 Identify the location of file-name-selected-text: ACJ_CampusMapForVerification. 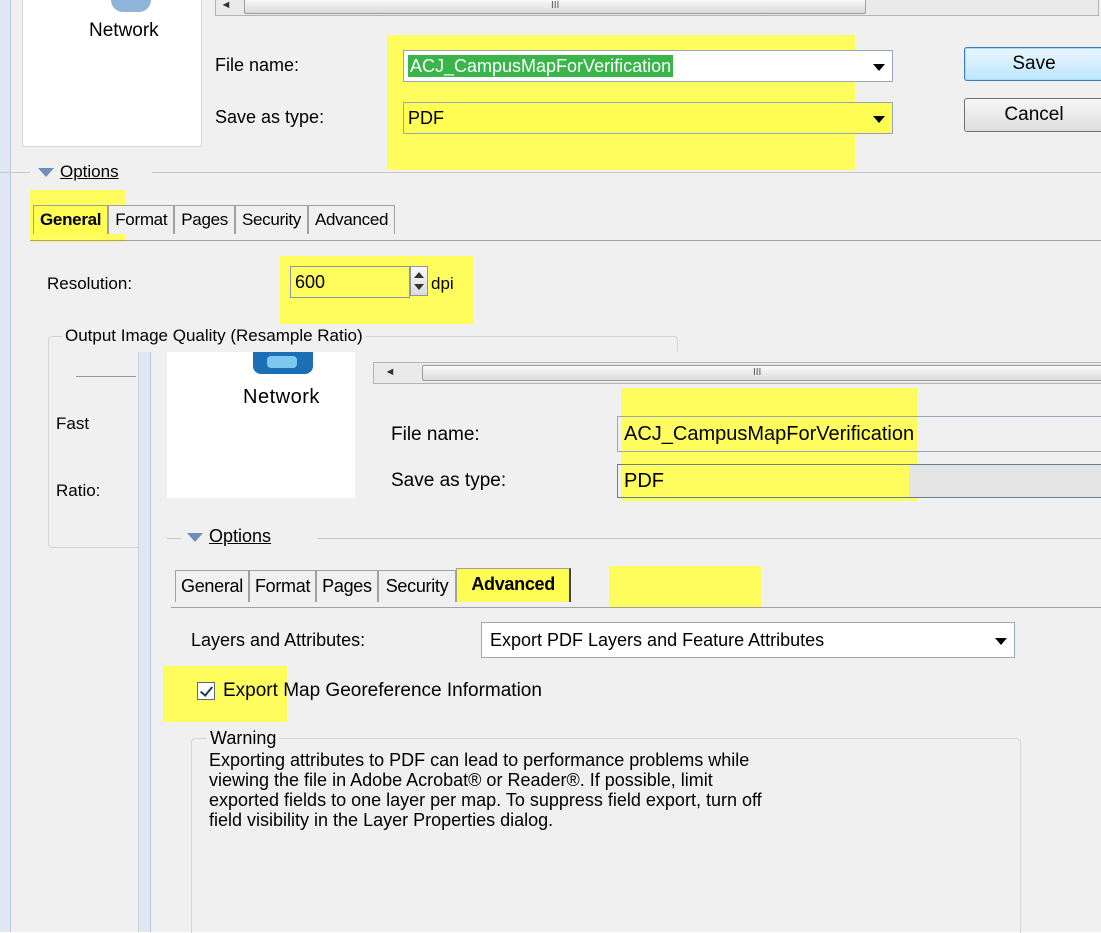
(541, 66).